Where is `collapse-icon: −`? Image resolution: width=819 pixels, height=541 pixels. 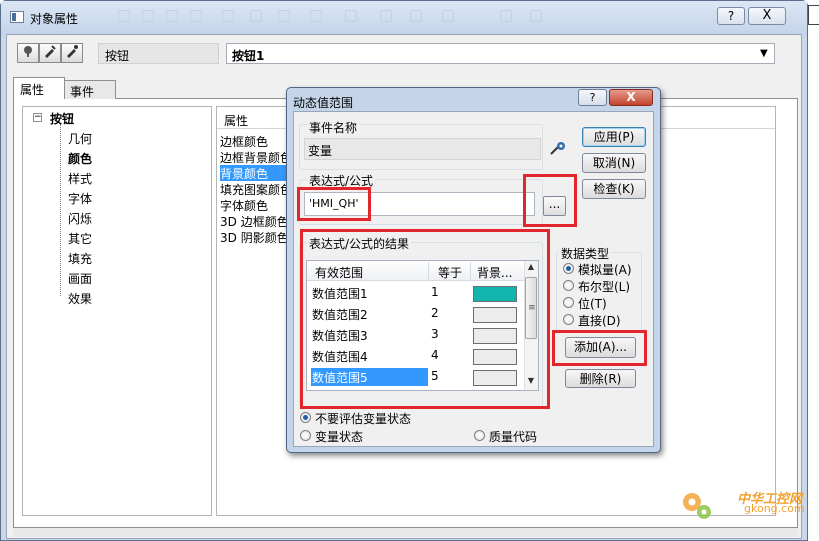
collapse-icon: − is located at coordinates (37, 117).